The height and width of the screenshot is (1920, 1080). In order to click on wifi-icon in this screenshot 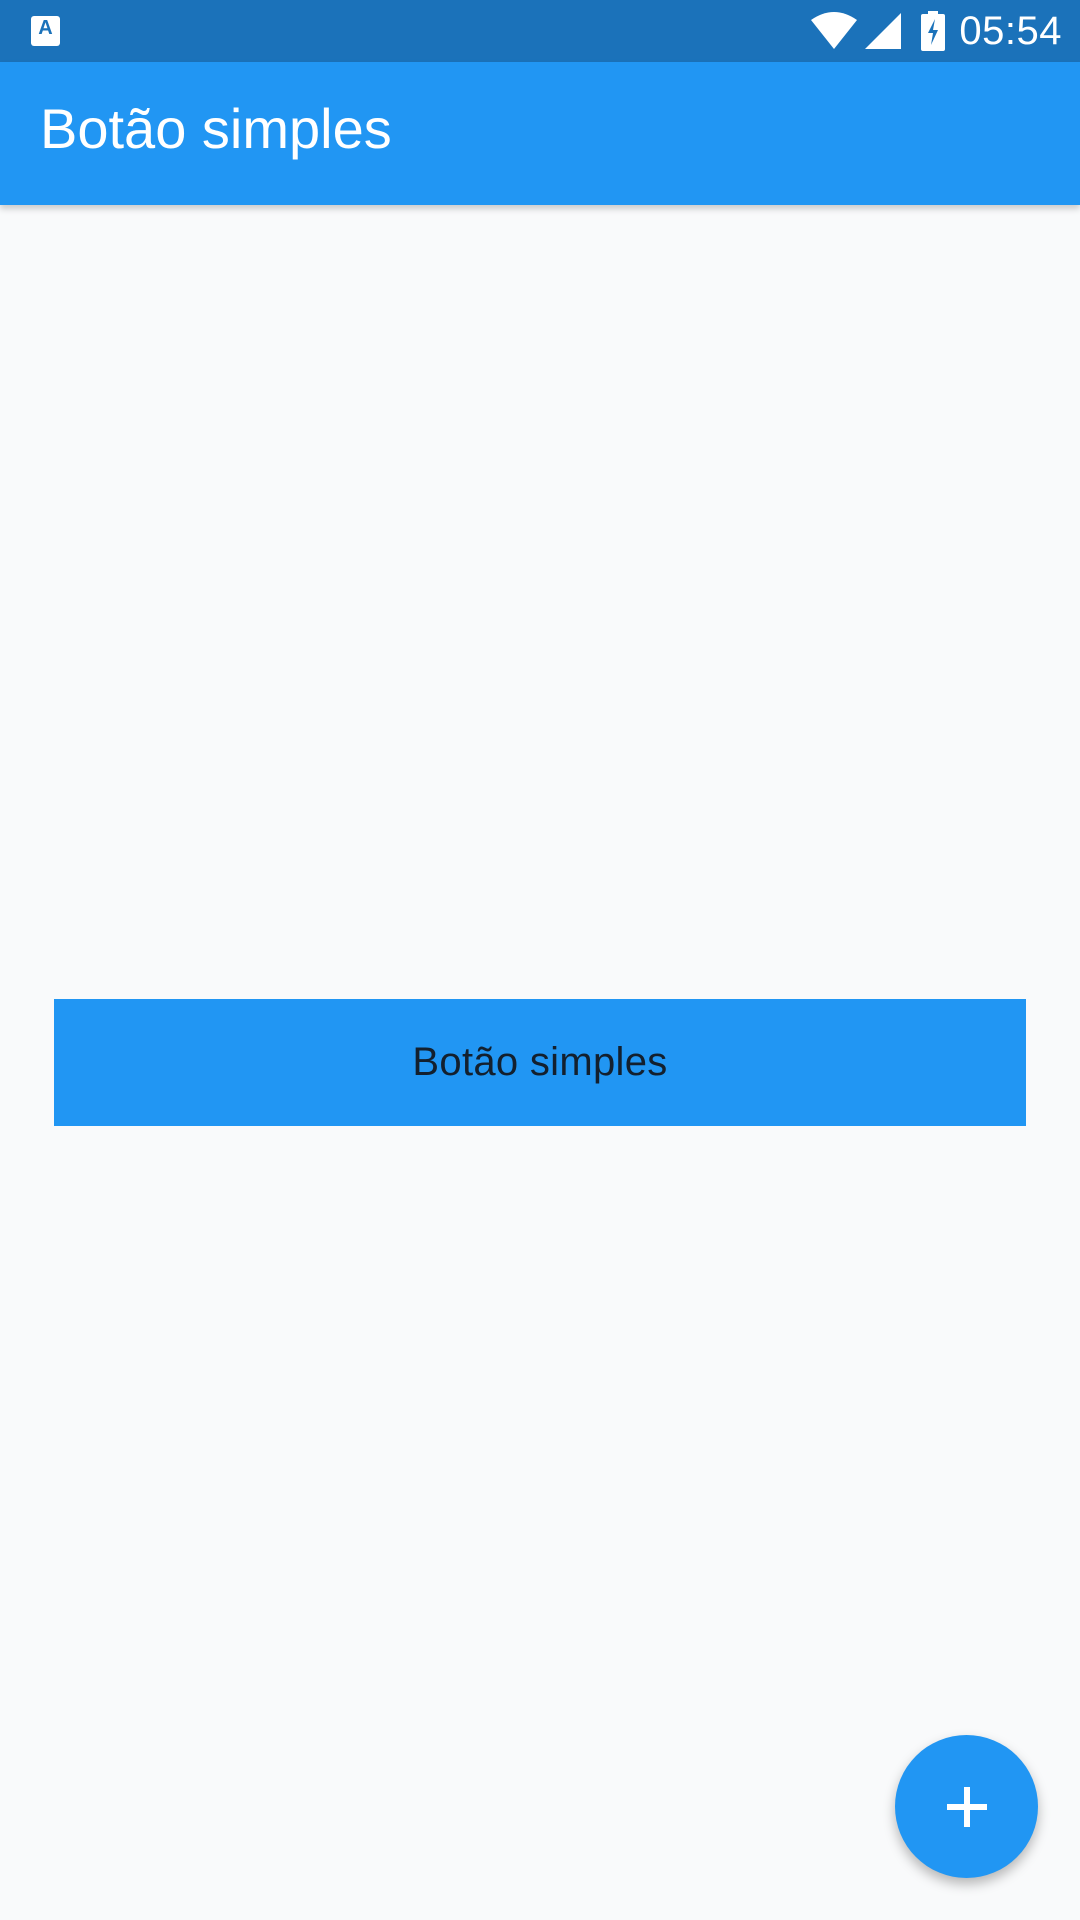, I will do `click(834, 30)`.